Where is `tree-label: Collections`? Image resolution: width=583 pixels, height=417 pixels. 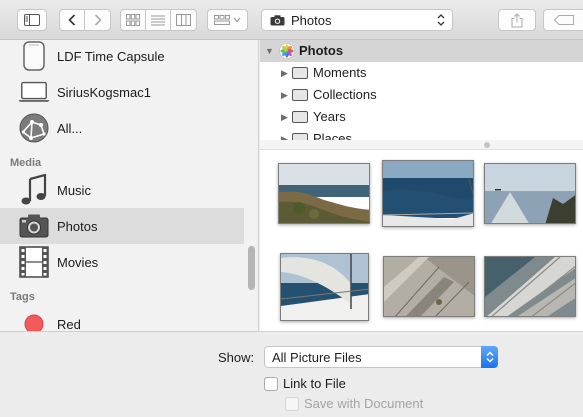
tree-label: Collections is located at coordinates (345, 94).